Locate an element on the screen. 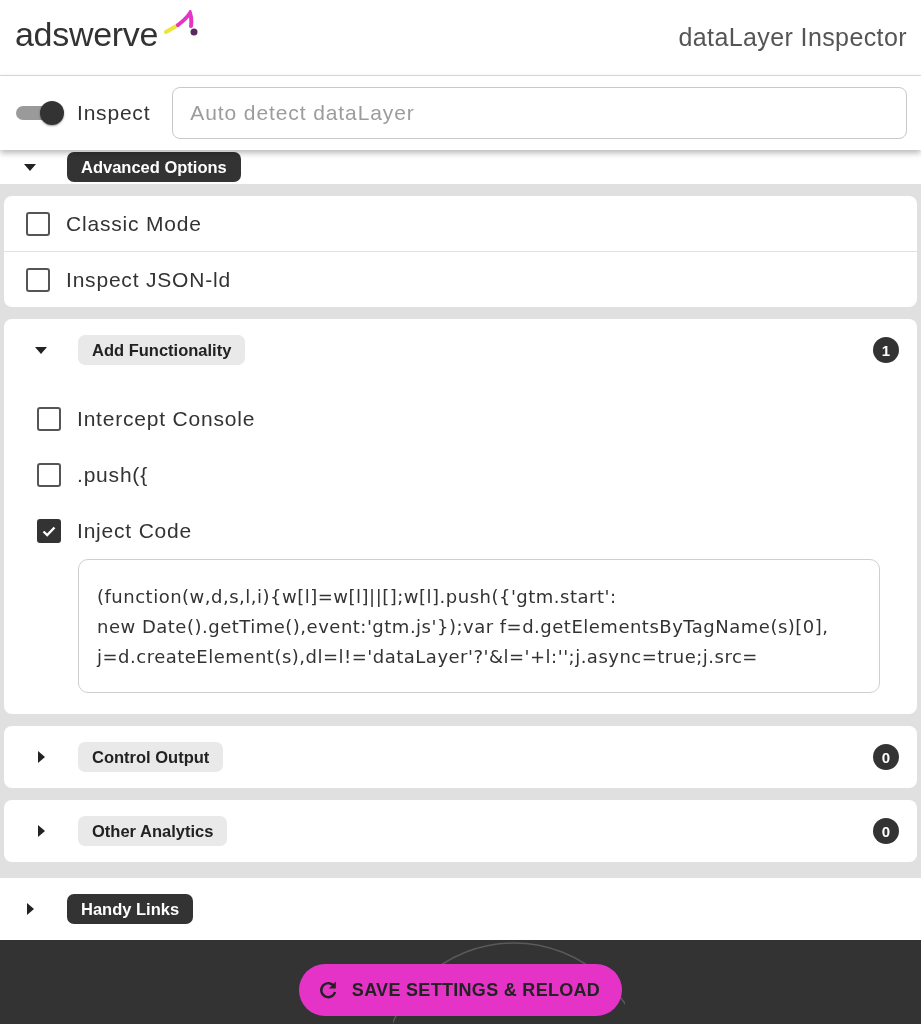  section-title: Handy Links is located at coordinates (130, 909).